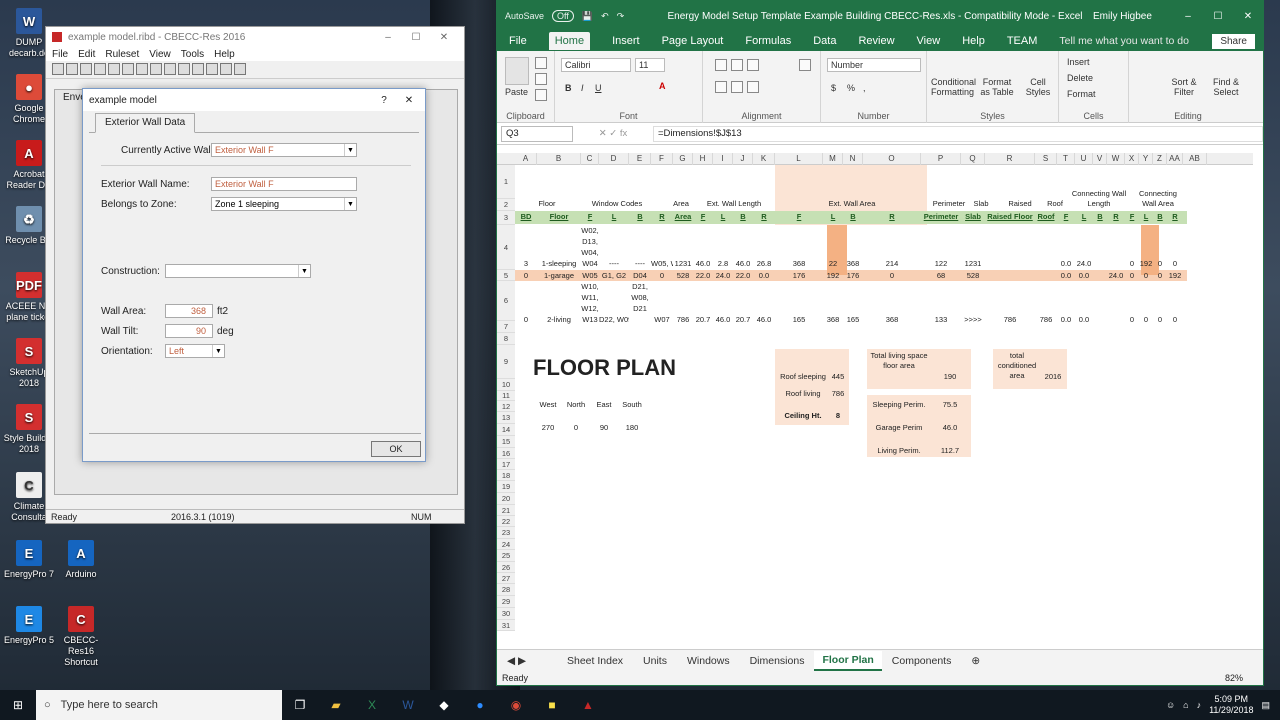 This screenshot has height=720, width=1280. What do you see at coordinates (195, 351) in the screenshot?
I see `orientation-select: Left ▼` at bounding box center [195, 351].